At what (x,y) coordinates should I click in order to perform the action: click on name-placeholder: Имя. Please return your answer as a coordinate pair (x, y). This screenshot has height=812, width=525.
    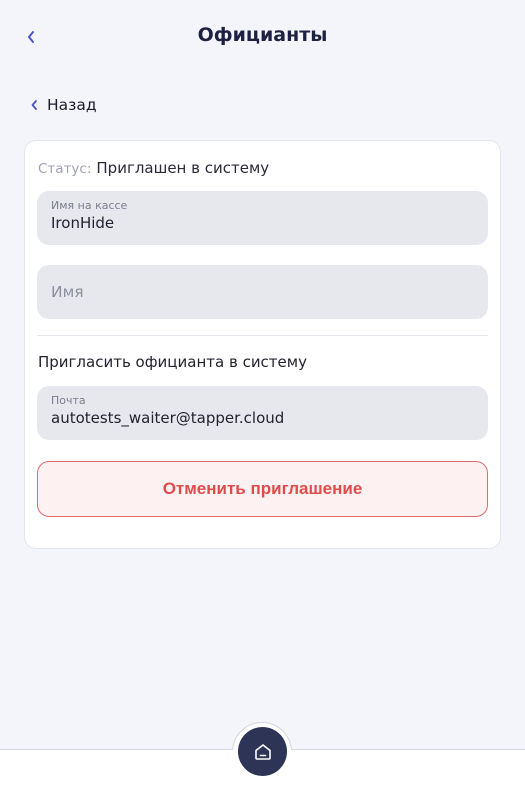
    Looking at the image, I should click on (67, 292).